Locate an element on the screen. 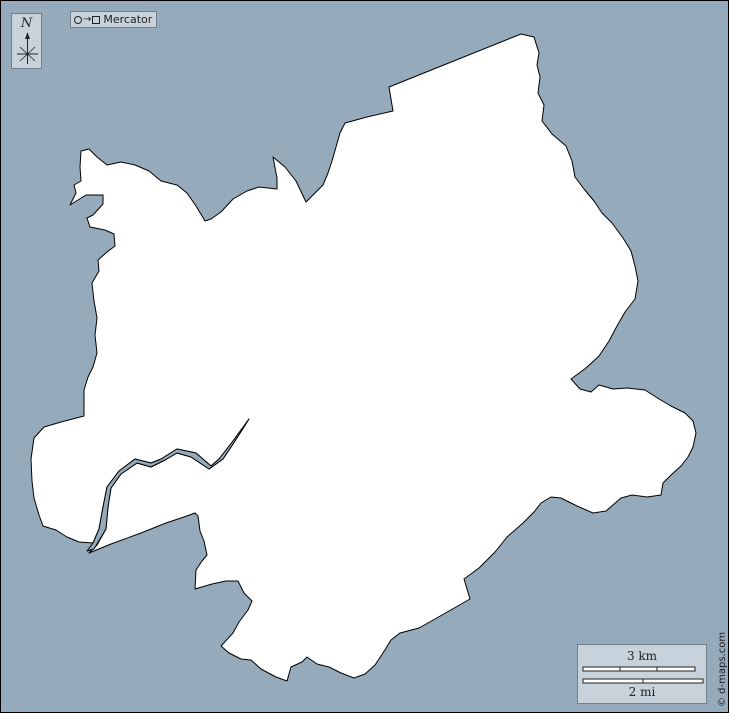 The height and width of the screenshot is (713, 729). arrow-right-icon: → is located at coordinates (87, 19).